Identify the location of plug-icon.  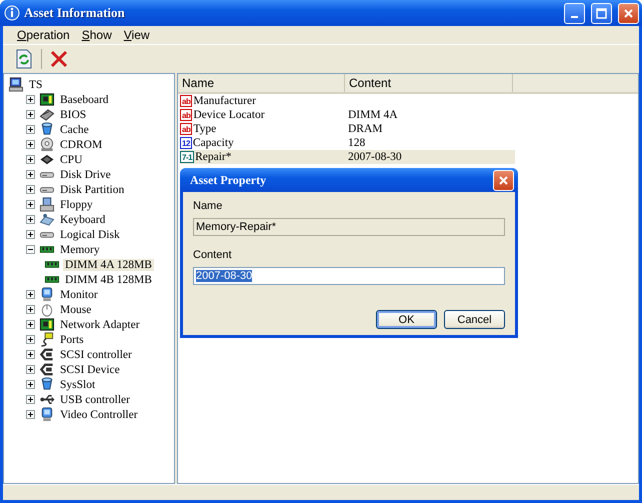
(47, 339).